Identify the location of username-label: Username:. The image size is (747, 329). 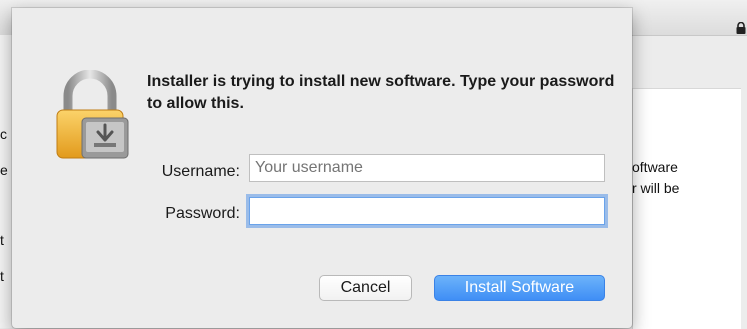
(200, 171).